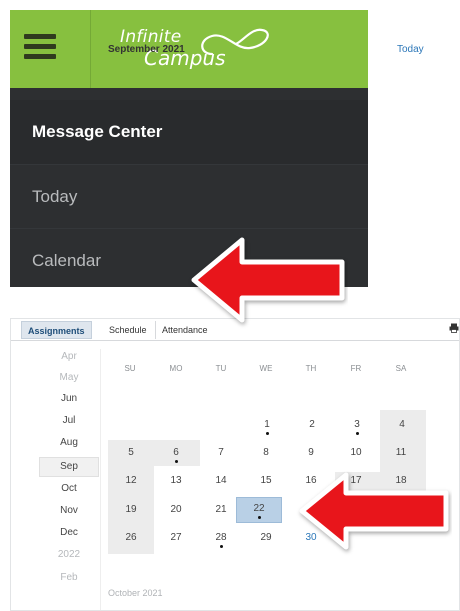 Image resolution: width=460 pixels, height=611 pixels. What do you see at coordinates (189, 196) in the screenshot?
I see `sidebar-item-today: Today` at bounding box center [189, 196].